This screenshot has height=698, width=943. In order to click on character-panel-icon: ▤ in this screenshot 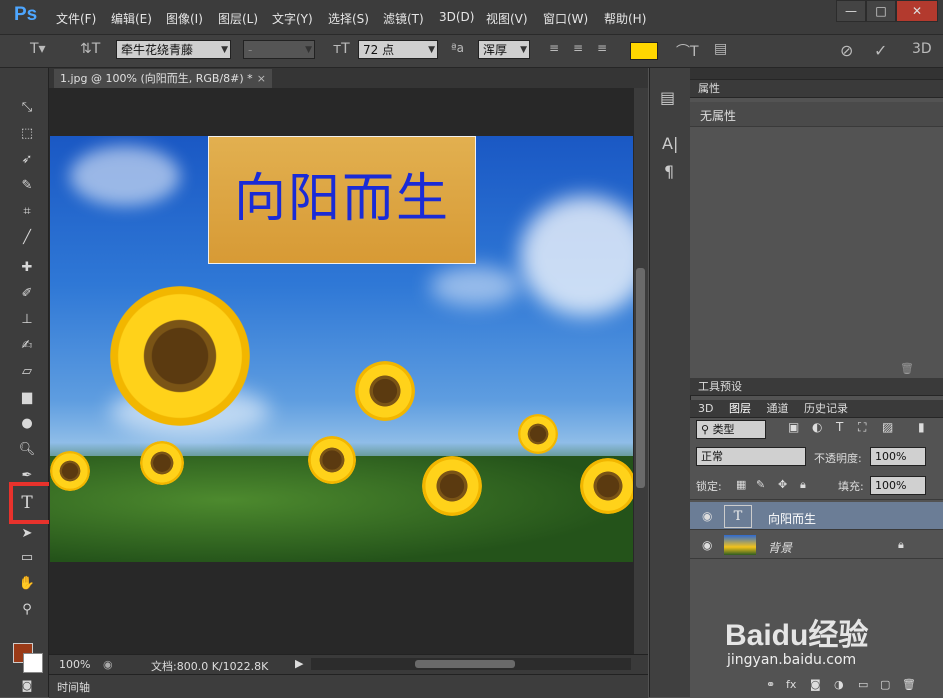, I will do `click(720, 49)`.